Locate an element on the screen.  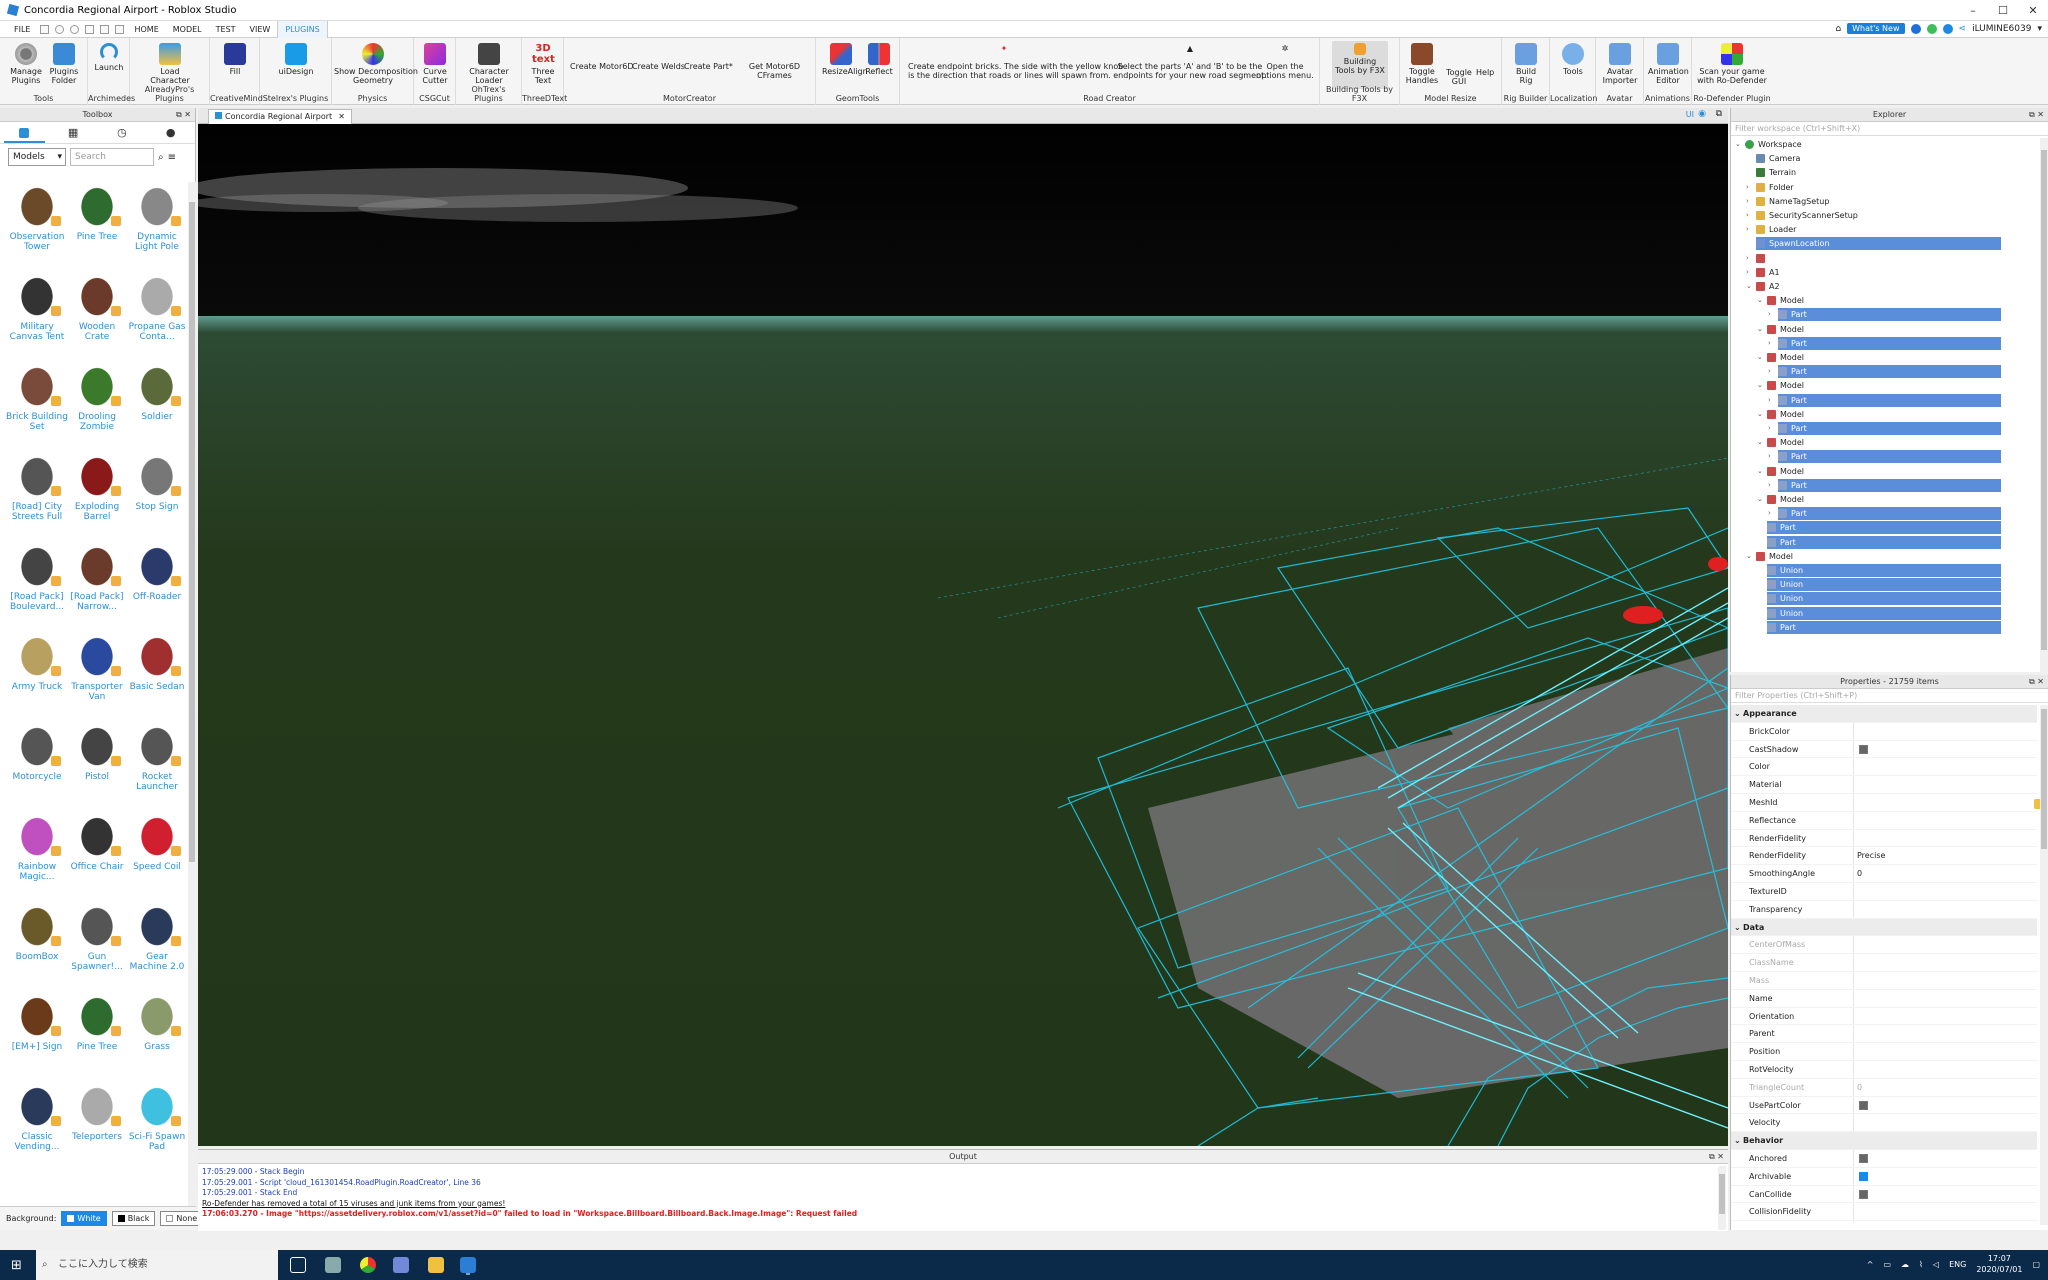
roblox-studio-taskbar-icon is located at coordinates (468, 1265).